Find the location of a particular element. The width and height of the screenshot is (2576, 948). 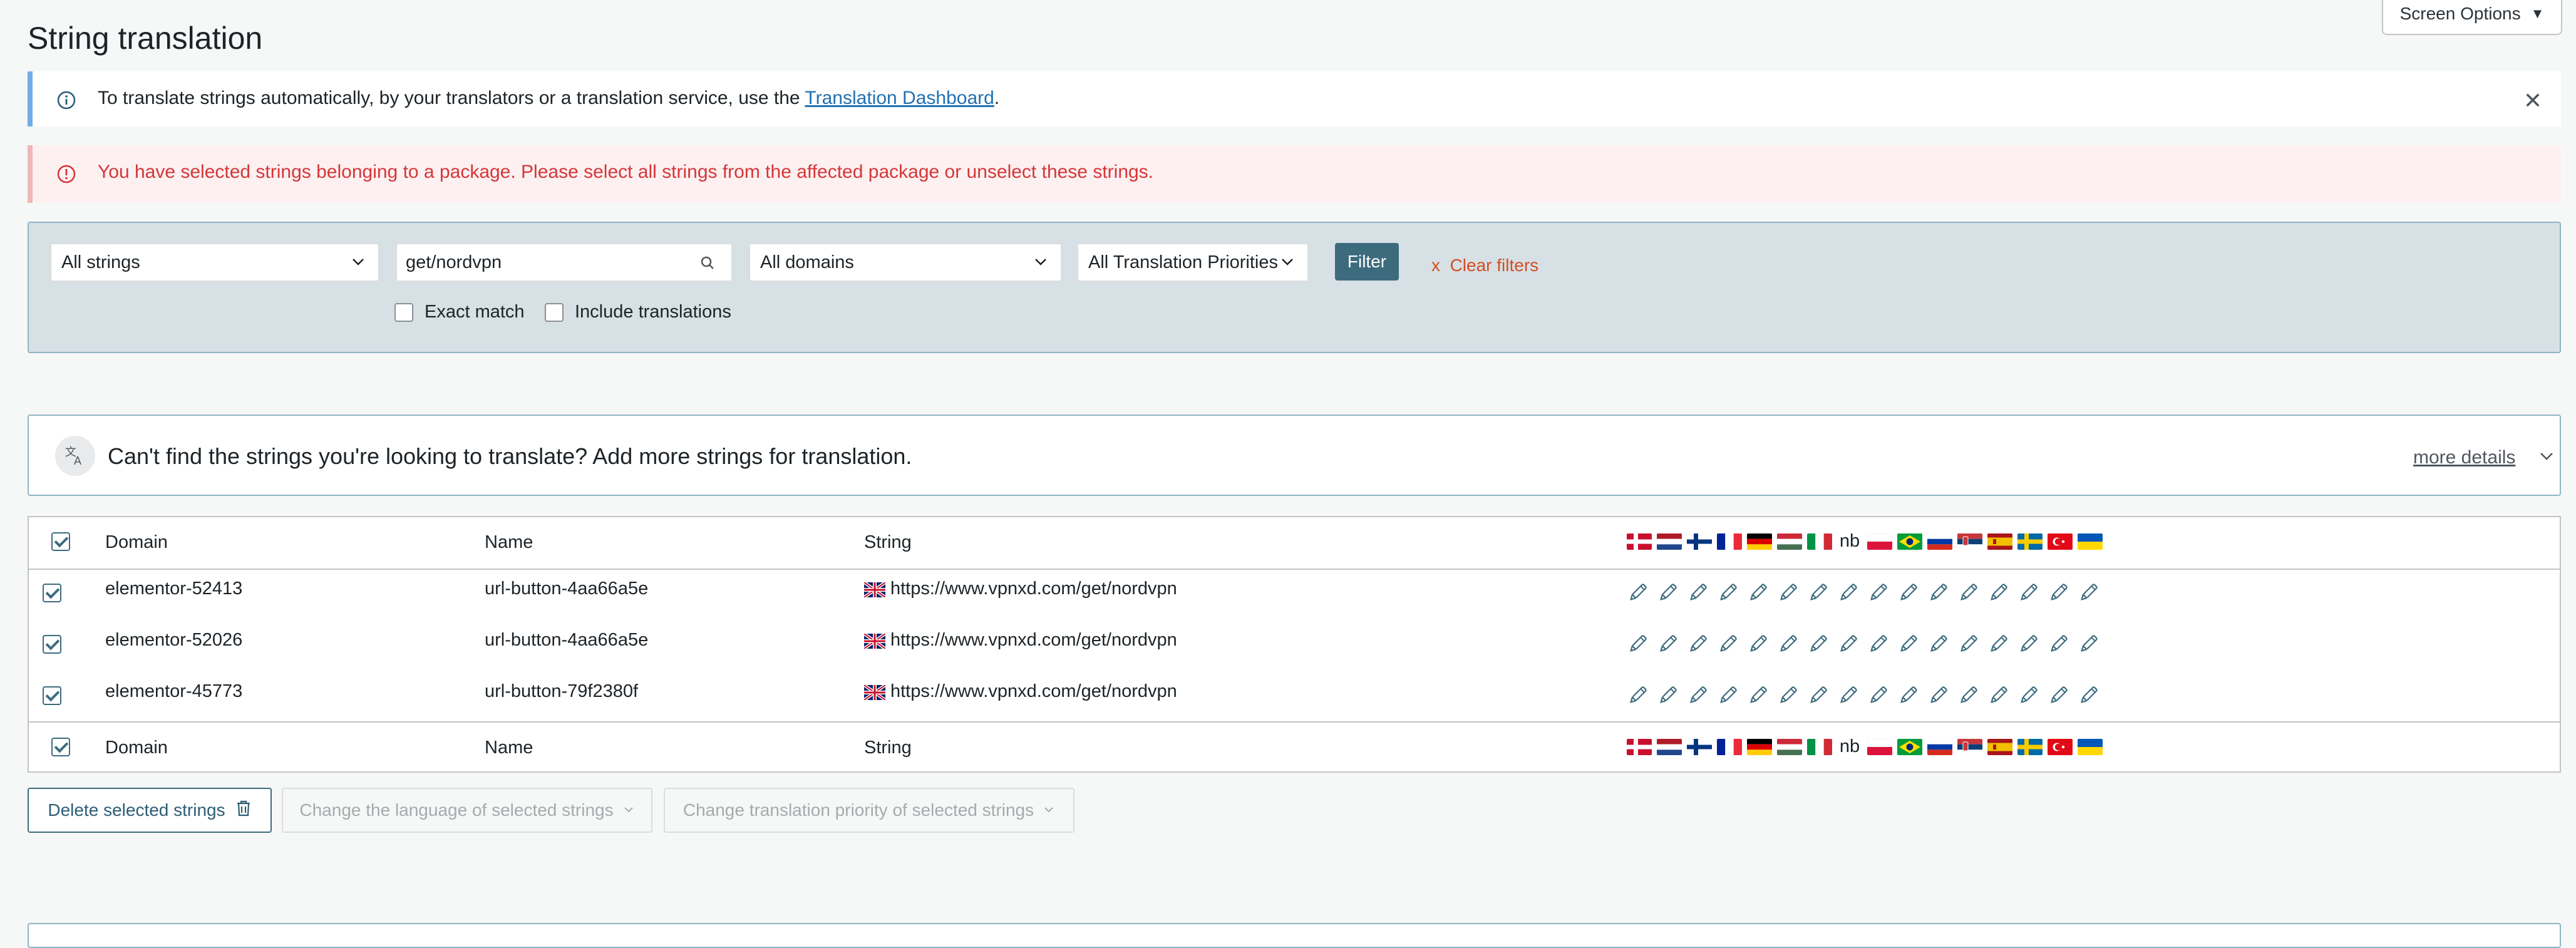

filter-button: Filter is located at coordinates (1367, 262).